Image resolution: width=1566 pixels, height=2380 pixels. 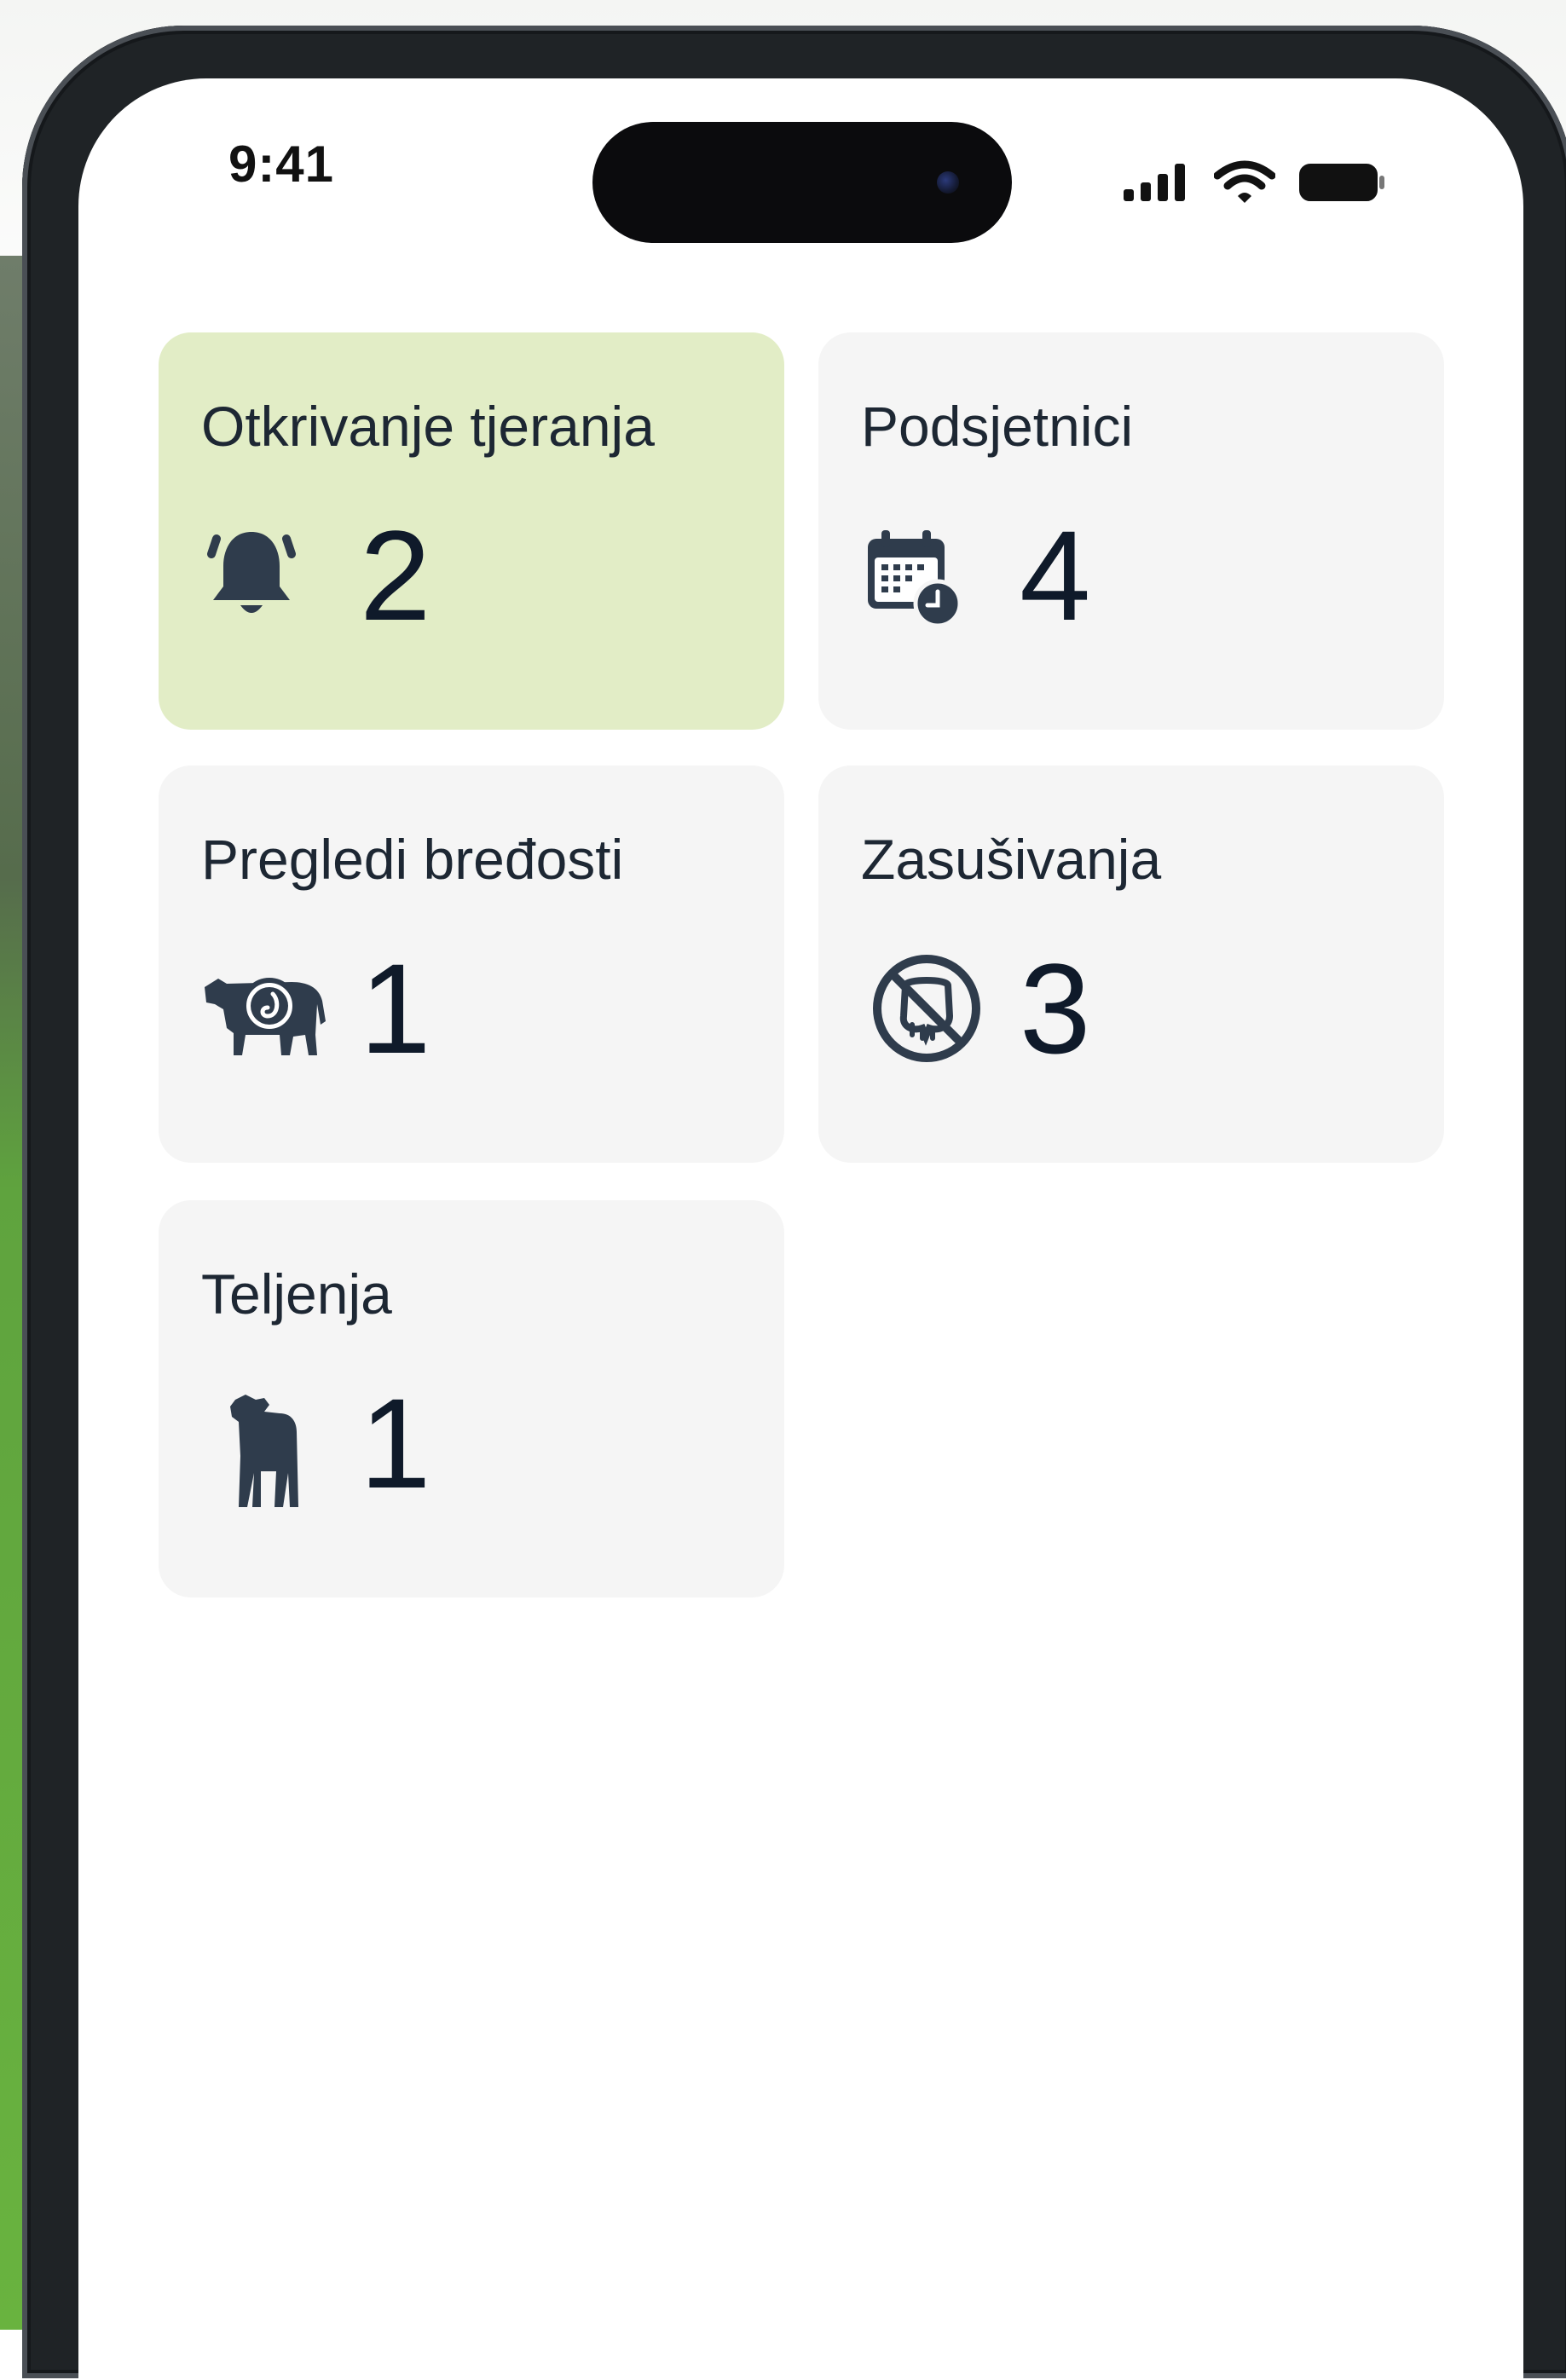 I want to click on camera-icon, so click(x=948, y=182).